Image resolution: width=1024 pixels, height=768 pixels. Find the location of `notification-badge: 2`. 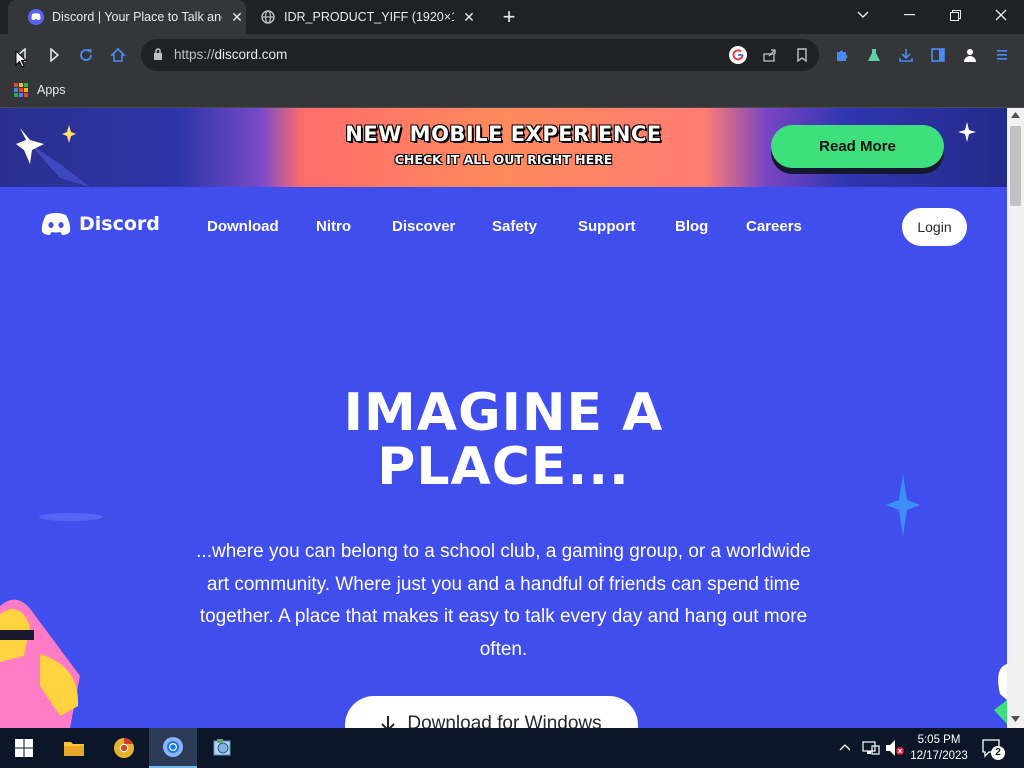

notification-badge: 2 is located at coordinates (998, 753).